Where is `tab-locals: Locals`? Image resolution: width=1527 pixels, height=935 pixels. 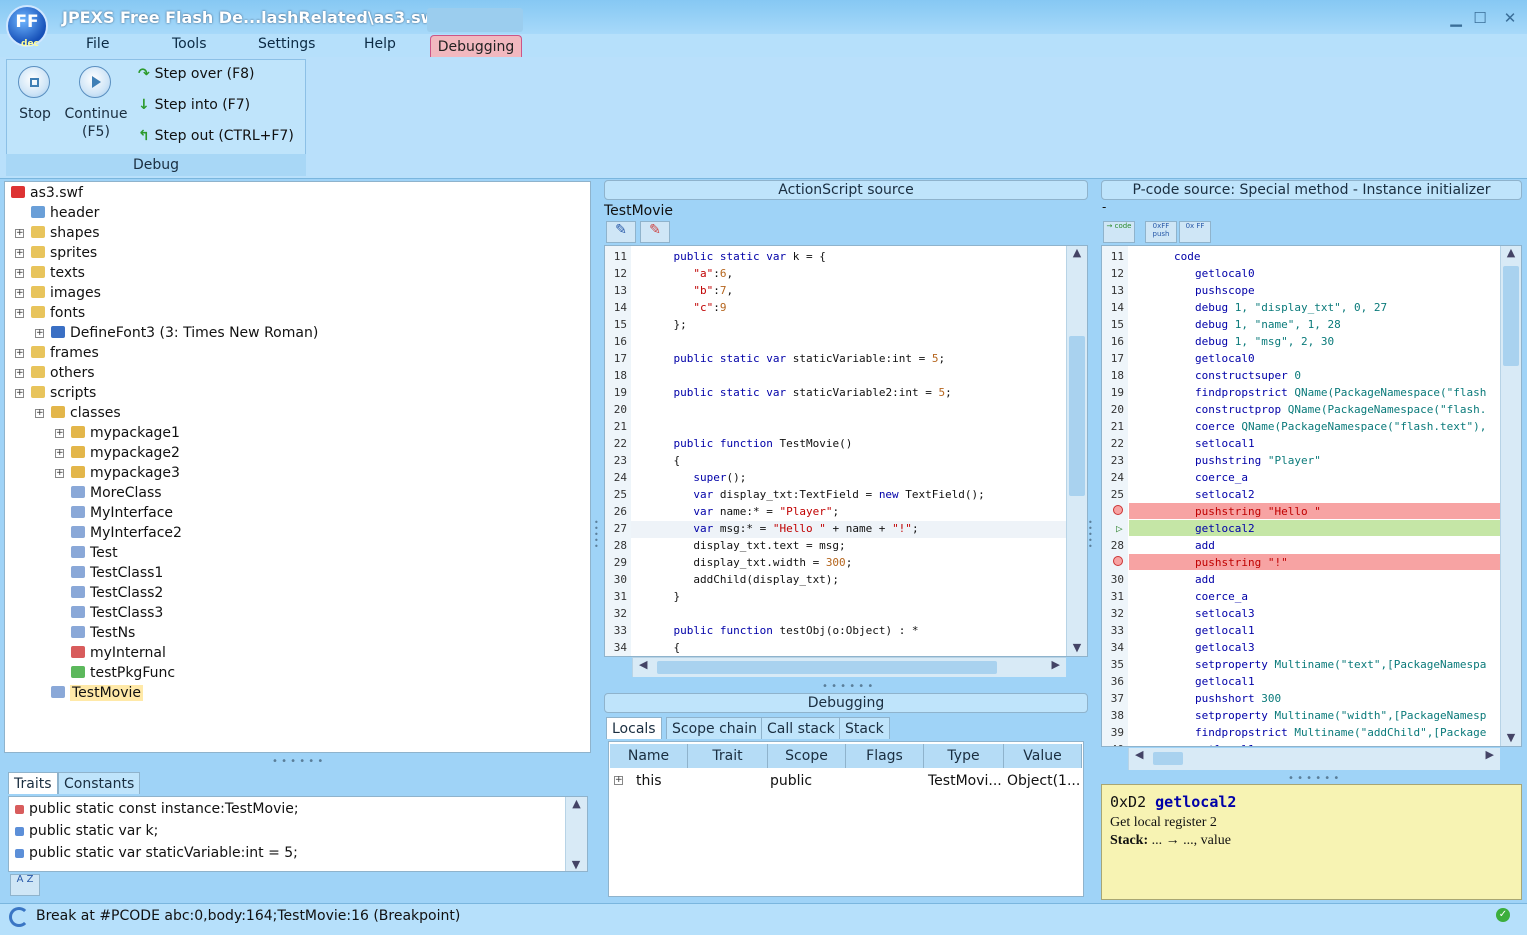 tab-locals: Locals is located at coordinates (634, 728).